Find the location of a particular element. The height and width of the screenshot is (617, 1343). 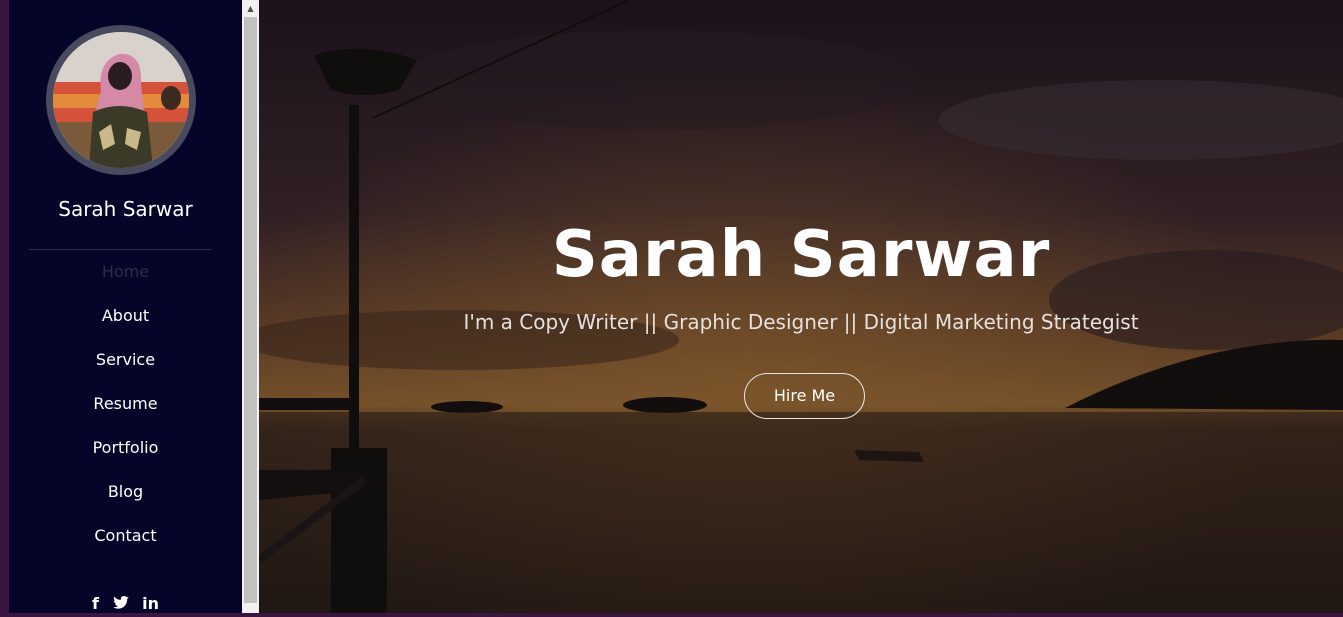

sidebar-name: Sarah Sarwar is located at coordinates (125, 209).